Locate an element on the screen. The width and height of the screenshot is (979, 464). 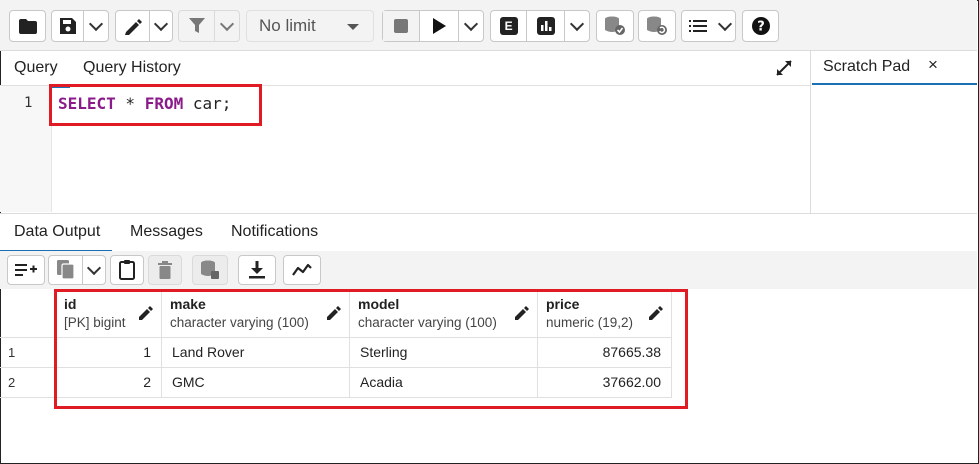
download-button is located at coordinates (257, 270).